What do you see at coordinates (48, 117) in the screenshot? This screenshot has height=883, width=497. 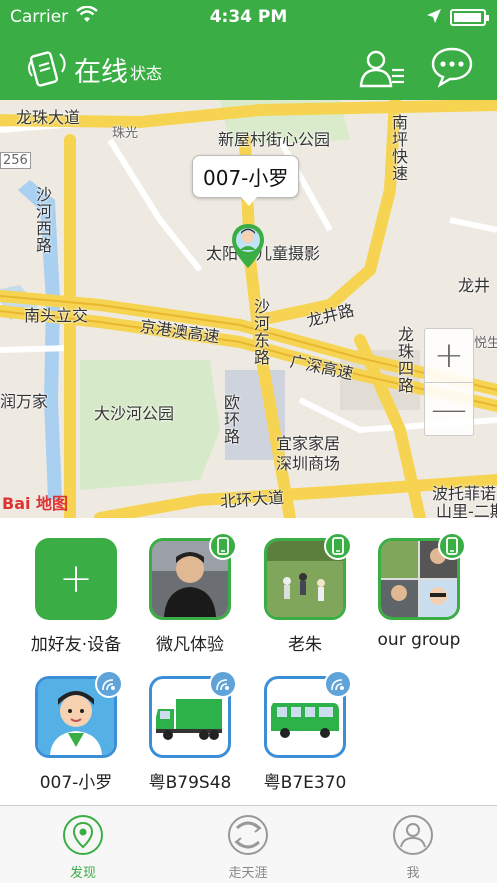 I see `map-label: 龙珠大道` at bounding box center [48, 117].